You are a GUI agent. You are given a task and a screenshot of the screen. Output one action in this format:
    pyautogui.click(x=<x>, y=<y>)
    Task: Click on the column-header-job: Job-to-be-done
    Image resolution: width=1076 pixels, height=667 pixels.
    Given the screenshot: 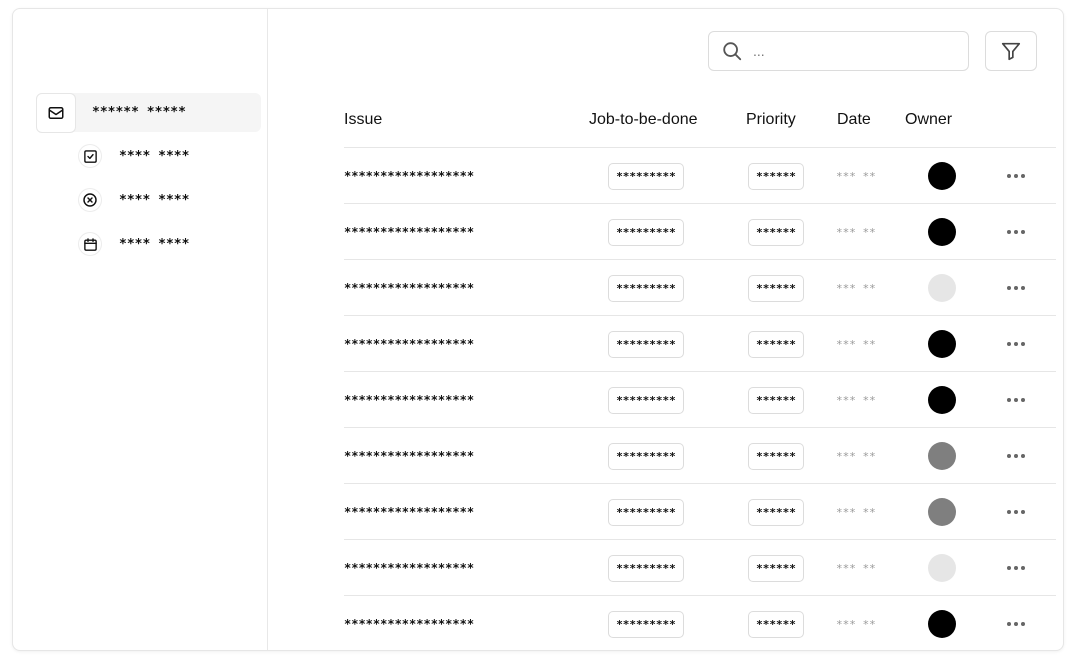 What is the action you would take?
    pyautogui.click(x=643, y=120)
    